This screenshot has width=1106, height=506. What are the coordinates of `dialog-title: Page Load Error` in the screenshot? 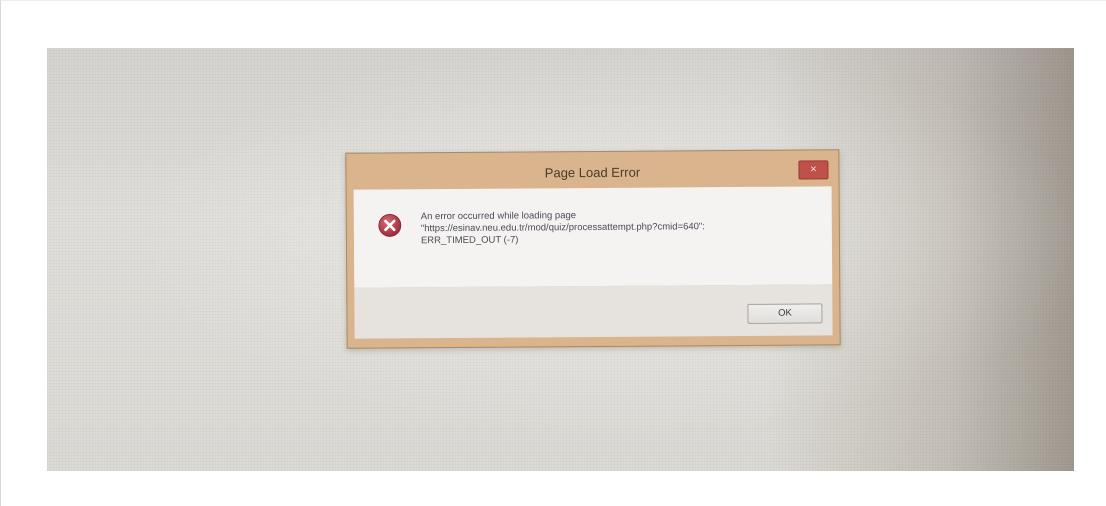 It's located at (592, 172).